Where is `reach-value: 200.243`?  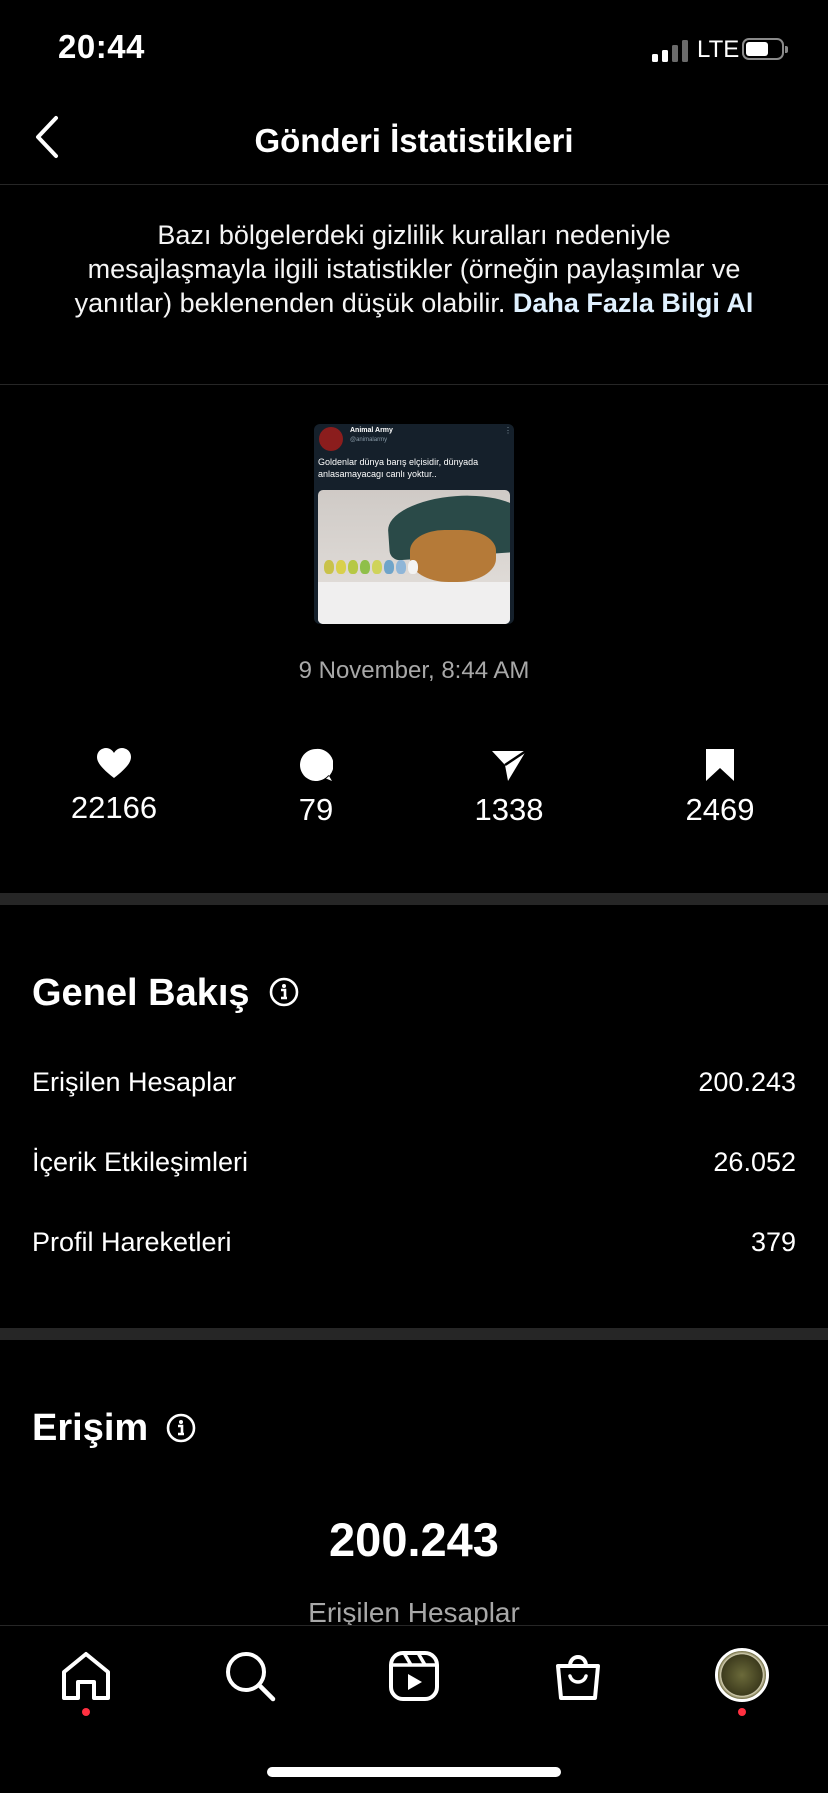
reach-value: 200.243 is located at coordinates (414, 1539).